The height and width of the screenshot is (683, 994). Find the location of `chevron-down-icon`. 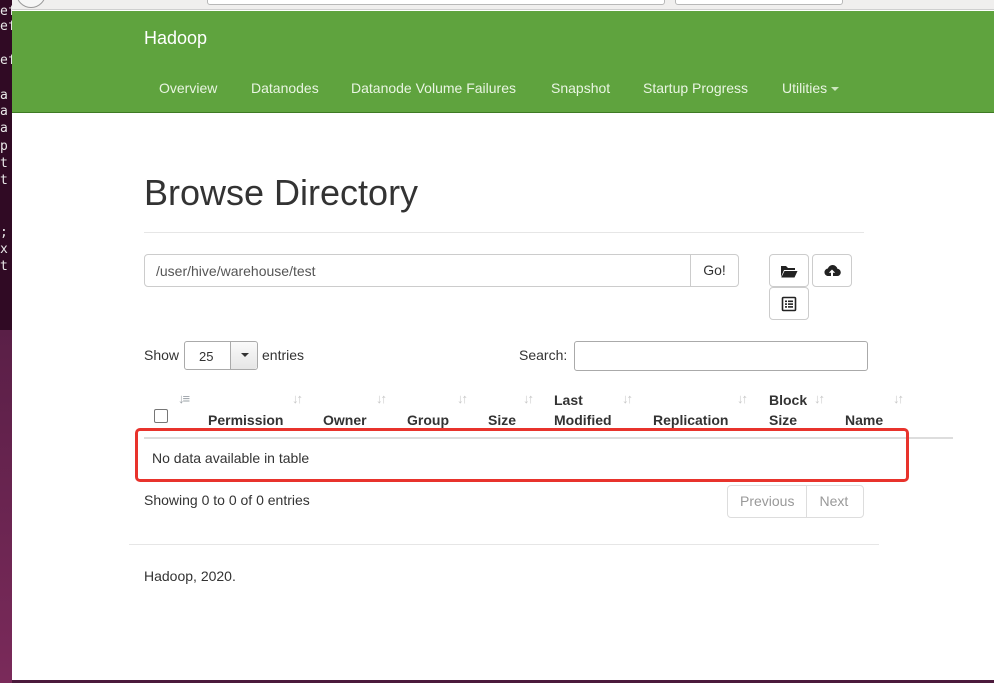

chevron-down-icon is located at coordinates (243, 355).